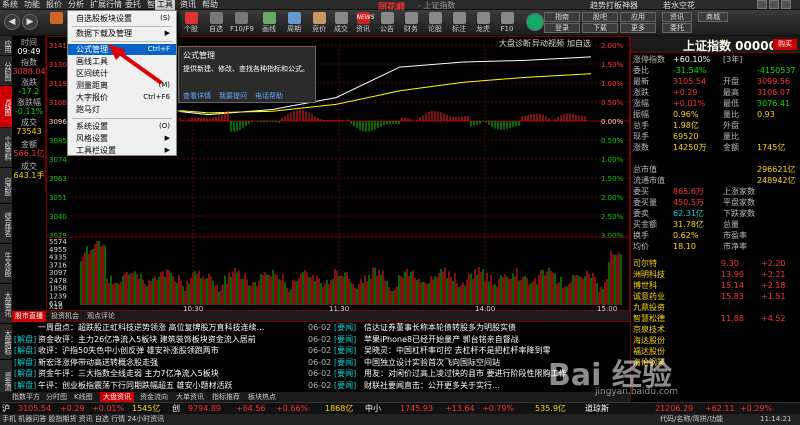 This screenshot has width=800, height=425. I want to click on status-shortcuts: 手机 机器问答 股指期货 资讯 自选 行情 24小时资讯, so click(83, 419).